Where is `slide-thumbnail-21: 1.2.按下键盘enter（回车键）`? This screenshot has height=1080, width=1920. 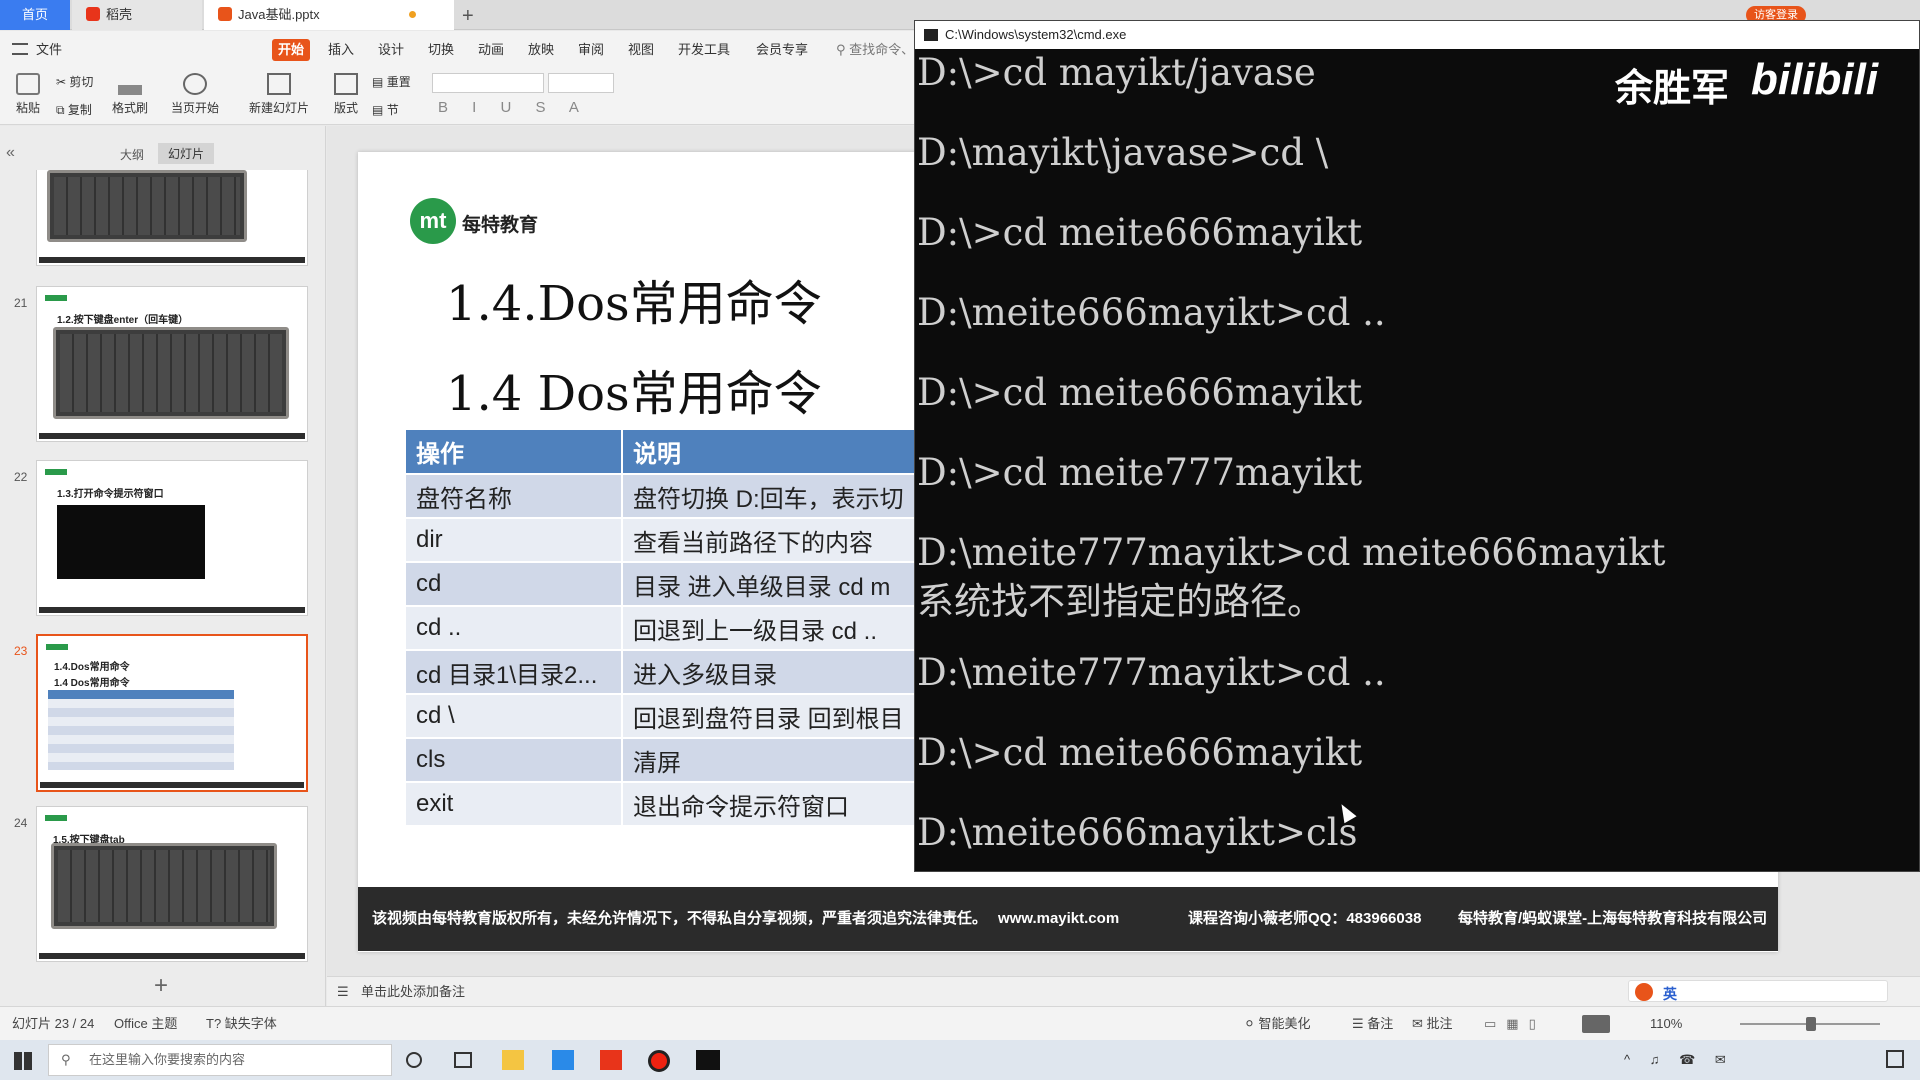 slide-thumbnail-21: 1.2.按下键盘enter（回车键） is located at coordinates (172, 364).